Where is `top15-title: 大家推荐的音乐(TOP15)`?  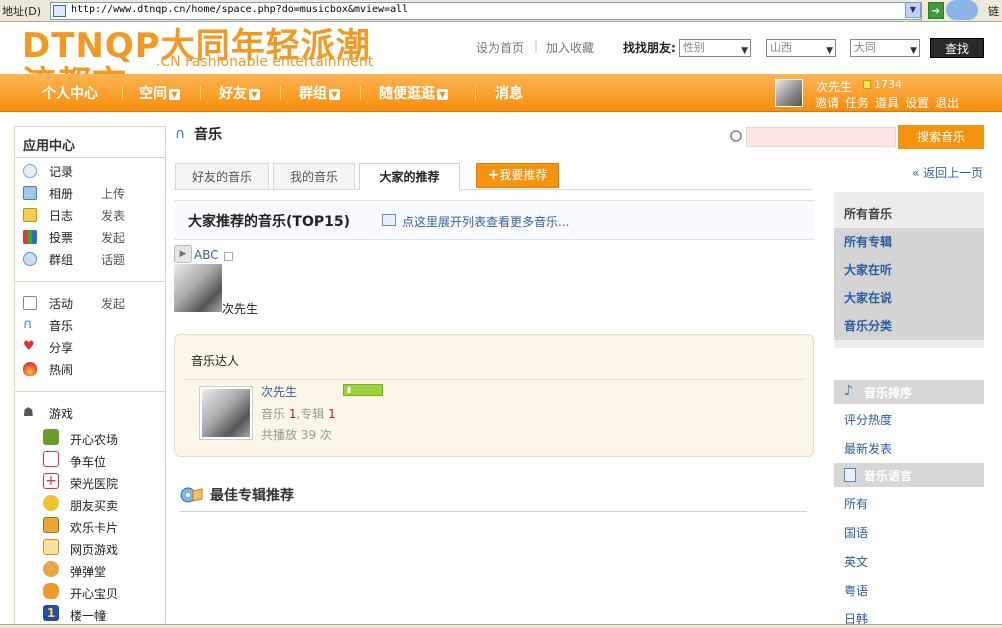
top15-title: 大家推荐的音乐(TOP15) is located at coordinates (269, 222).